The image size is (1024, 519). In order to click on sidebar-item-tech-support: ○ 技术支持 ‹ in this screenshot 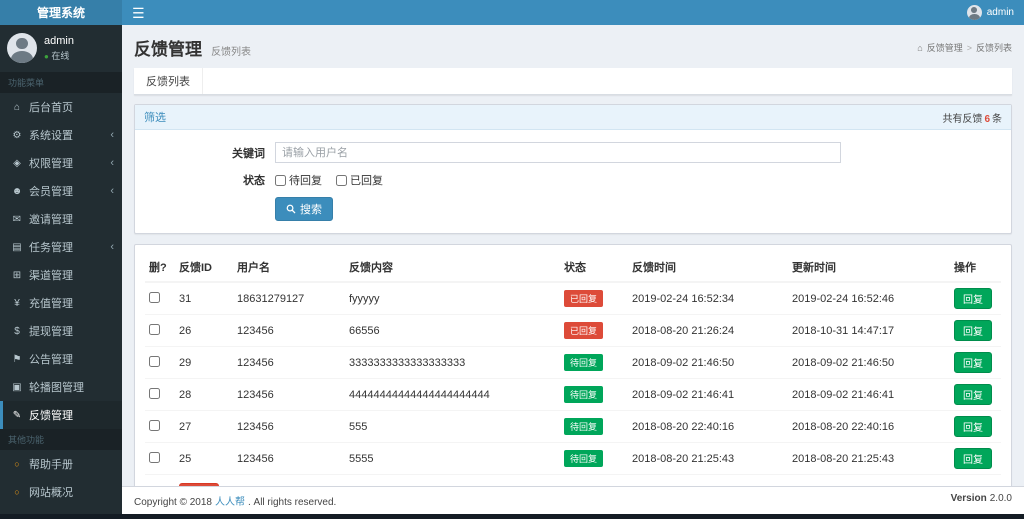, I will do `click(61, 510)`.